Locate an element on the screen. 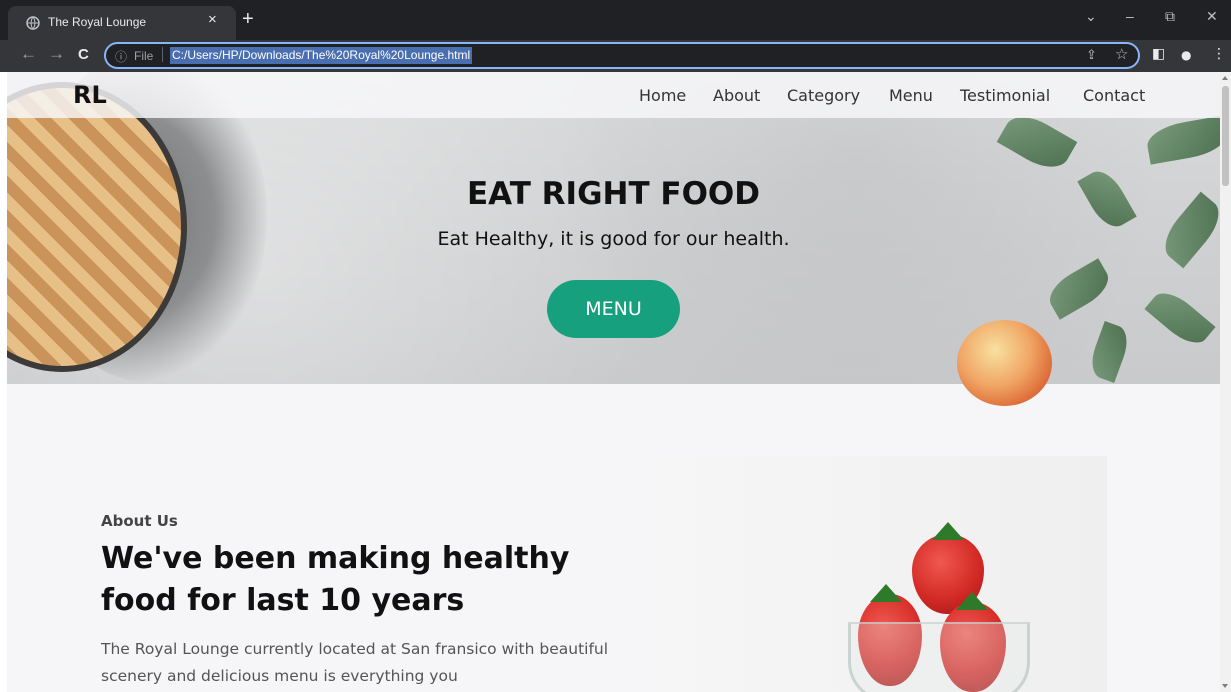 This screenshot has height=692, width=1231. file-scheme-label: File is located at coordinates (144, 56).